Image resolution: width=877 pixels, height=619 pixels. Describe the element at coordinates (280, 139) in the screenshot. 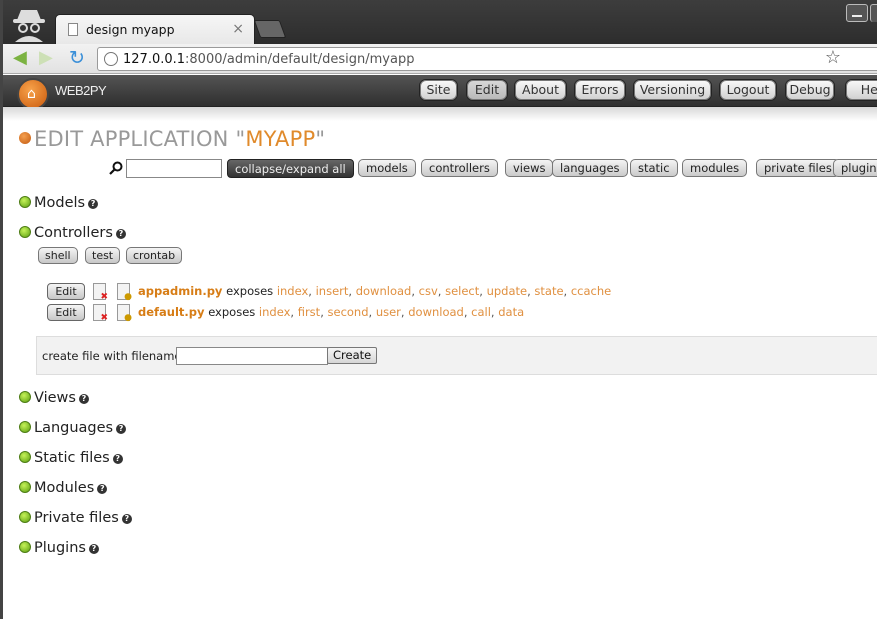

I see `app-name: MYAPP` at that location.